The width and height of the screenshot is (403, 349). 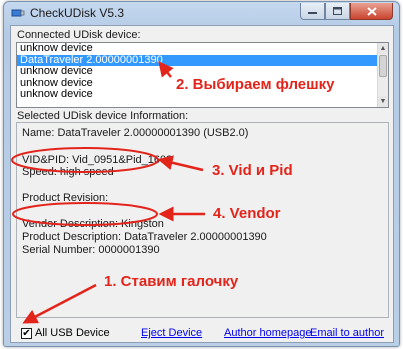 I want to click on eject-device-link: Eject Device, so click(x=171, y=333).